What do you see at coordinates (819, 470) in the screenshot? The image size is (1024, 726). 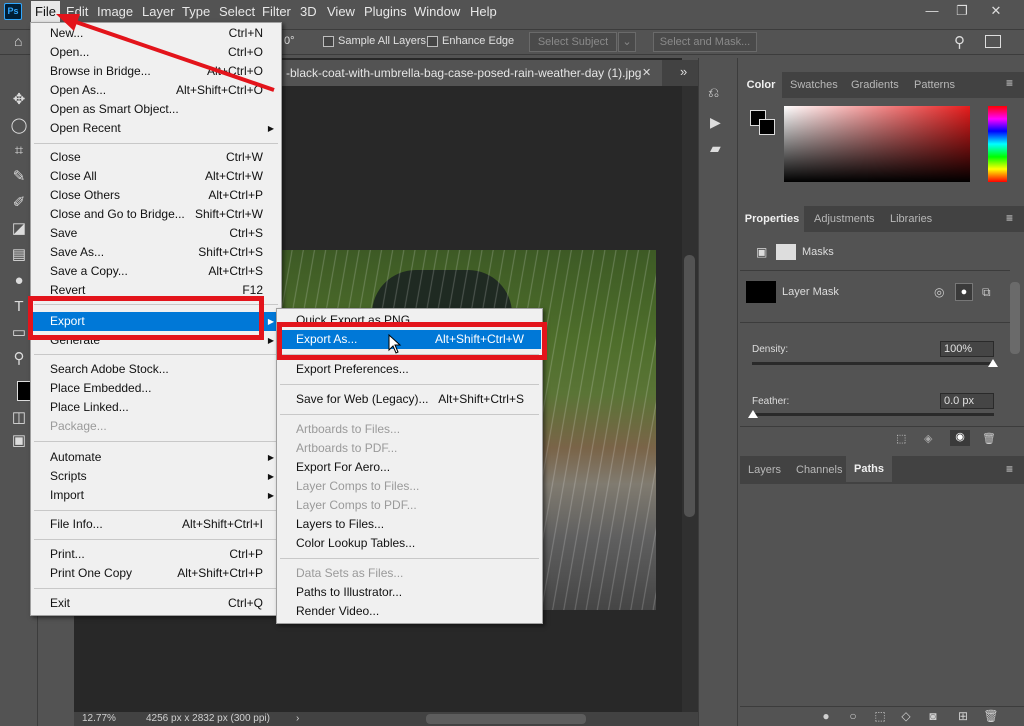 I see `tab-channels: Channels` at bounding box center [819, 470].